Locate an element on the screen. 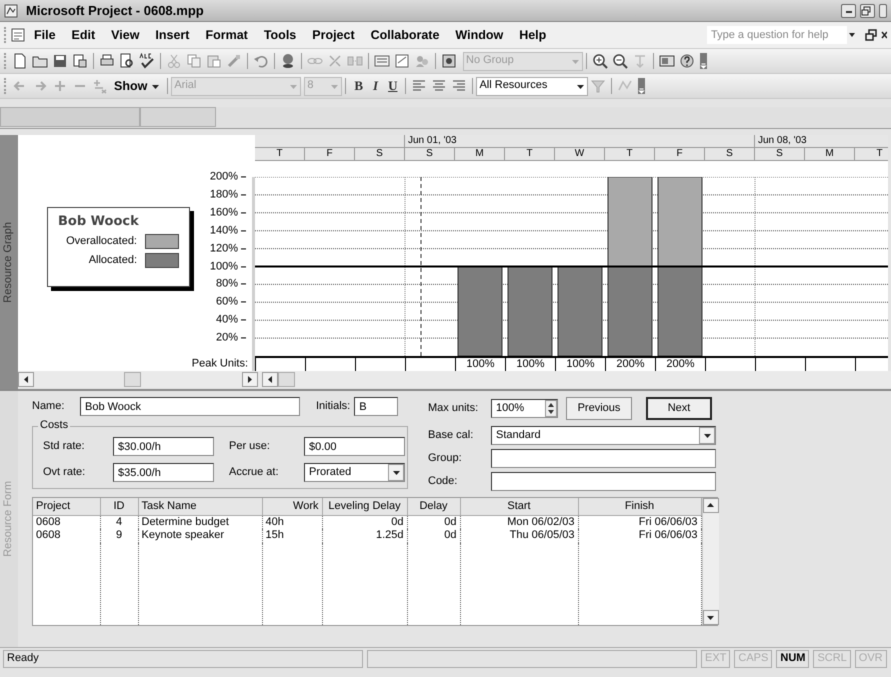 The width and height of the screenshot is (891, 677). day-header: F is located at coordinates (330, 154).